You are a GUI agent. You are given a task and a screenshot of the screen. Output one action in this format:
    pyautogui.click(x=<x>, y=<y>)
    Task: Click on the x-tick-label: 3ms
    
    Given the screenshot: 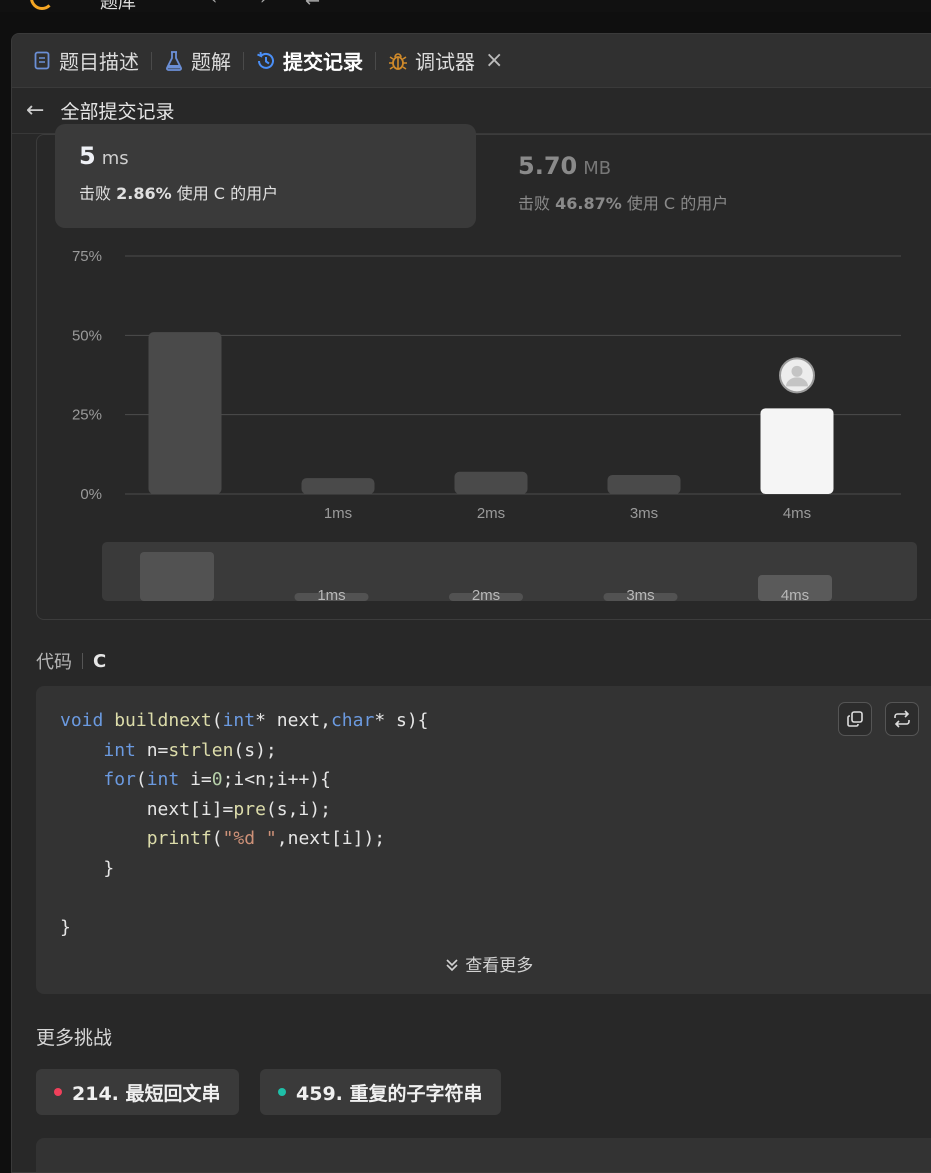 What is the action you would take?
    pyautogui.click(x=644, y=513)
    